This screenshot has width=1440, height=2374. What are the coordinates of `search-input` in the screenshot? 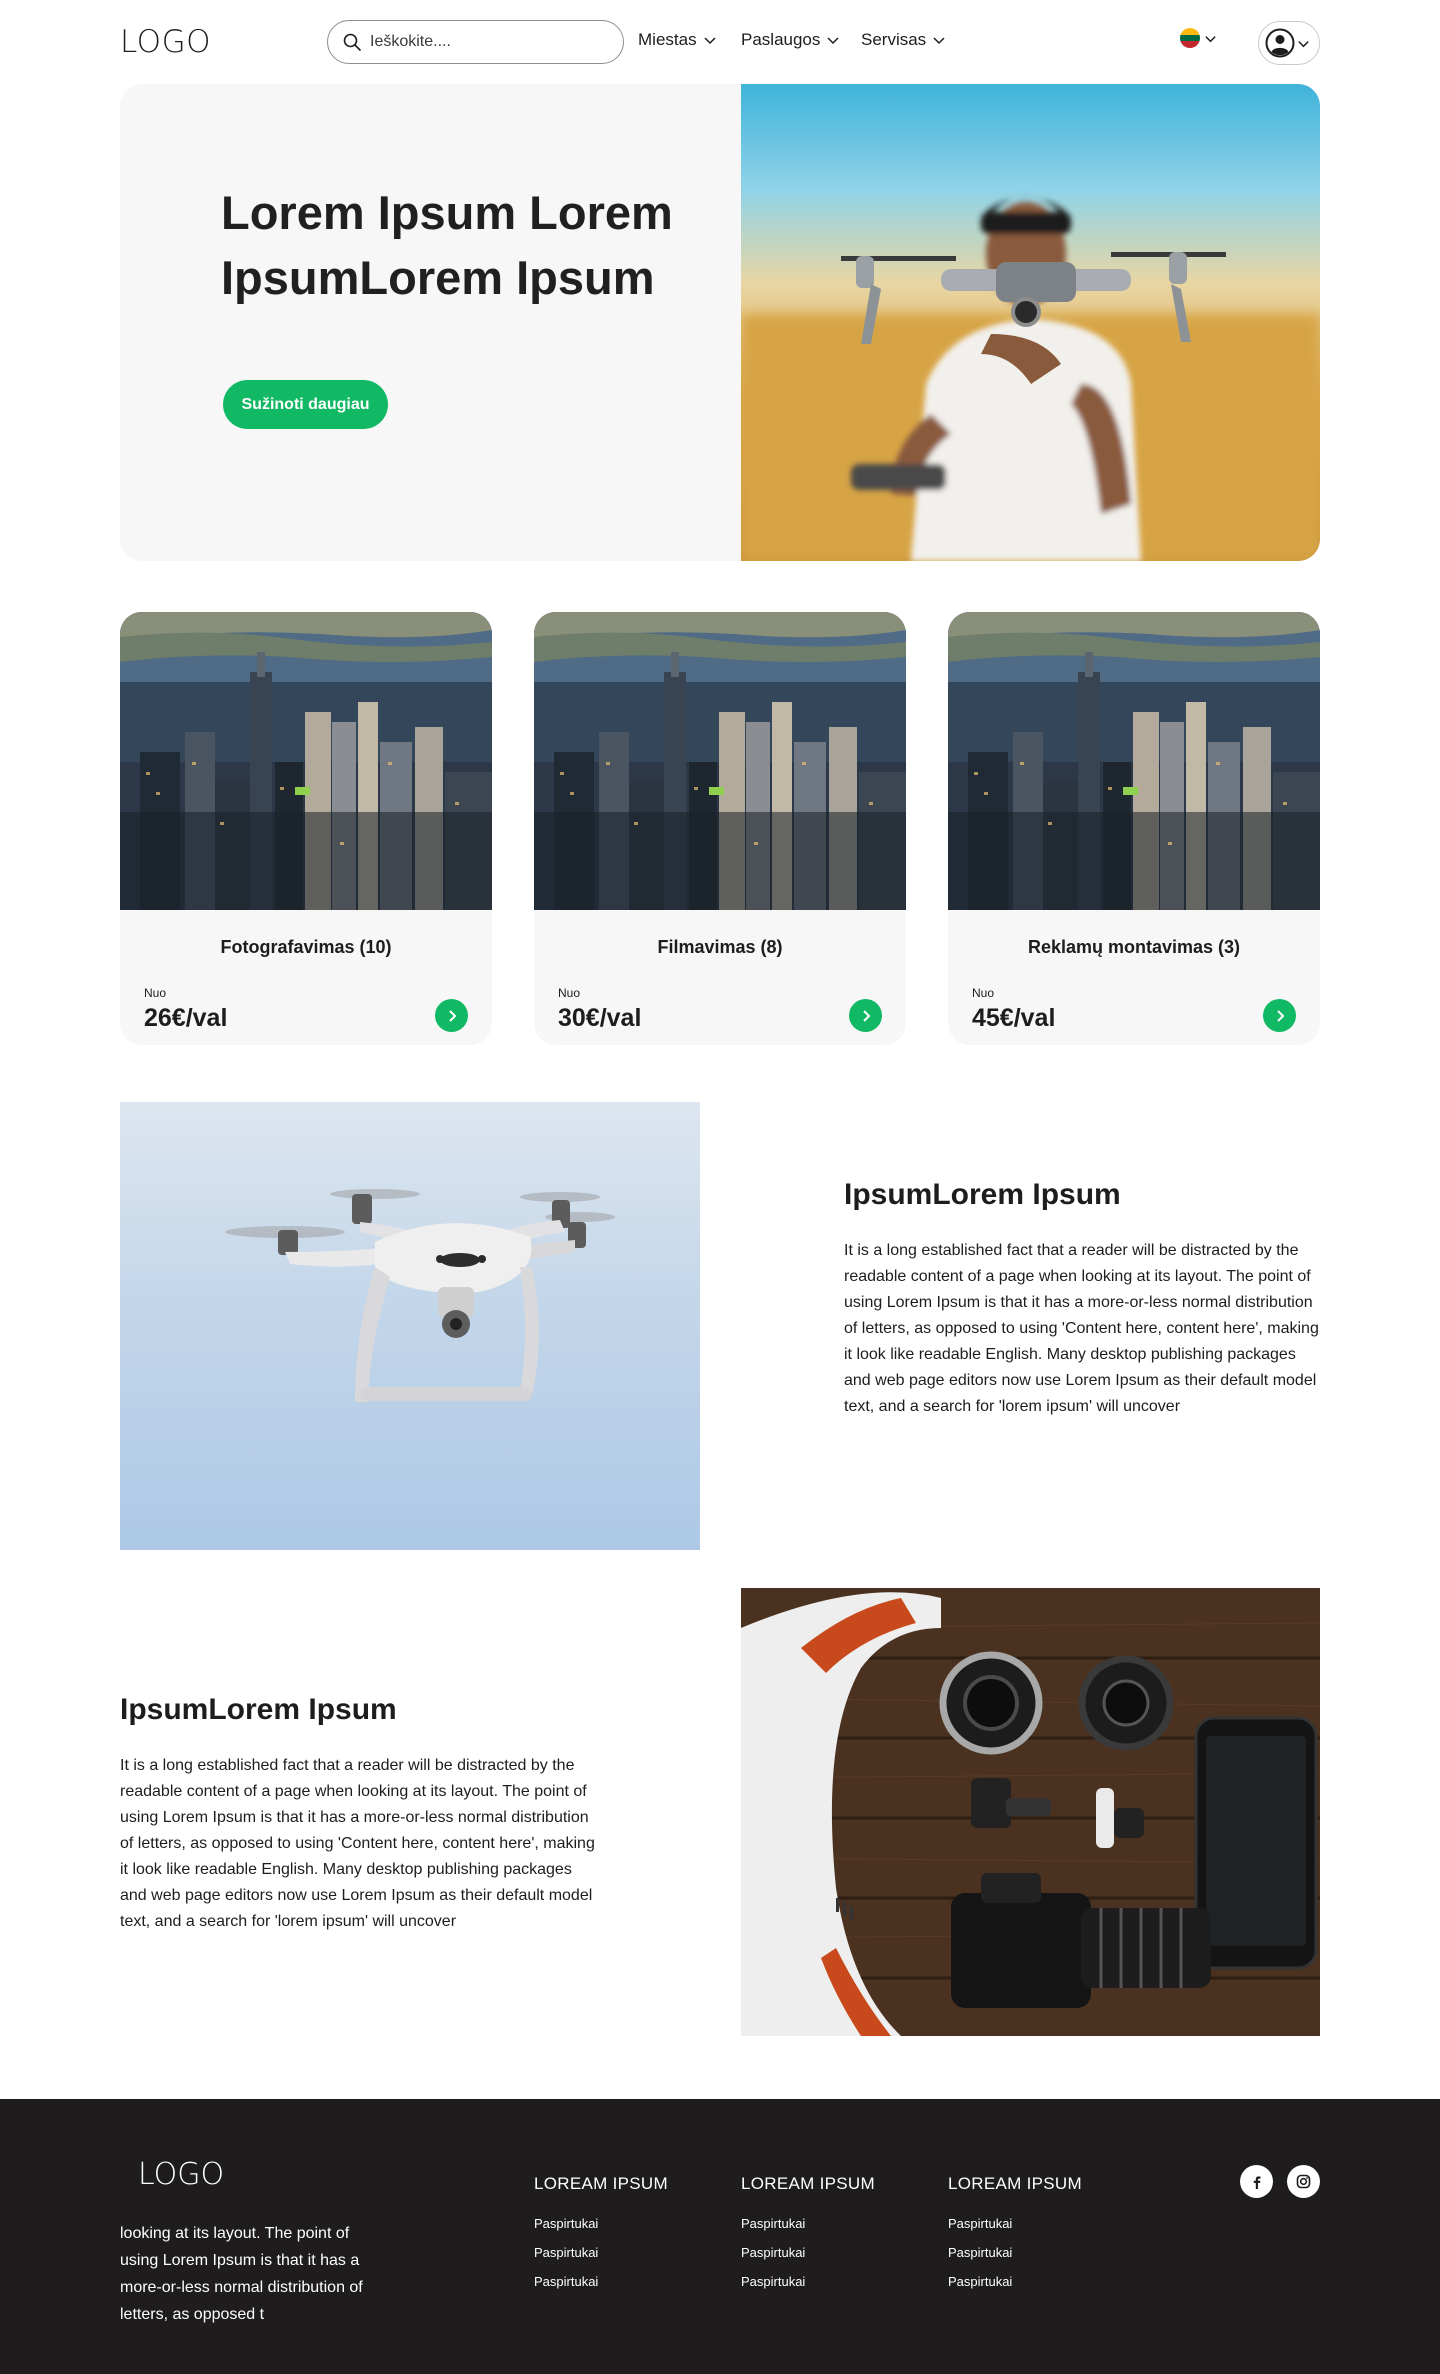 It's located at (490, 42).